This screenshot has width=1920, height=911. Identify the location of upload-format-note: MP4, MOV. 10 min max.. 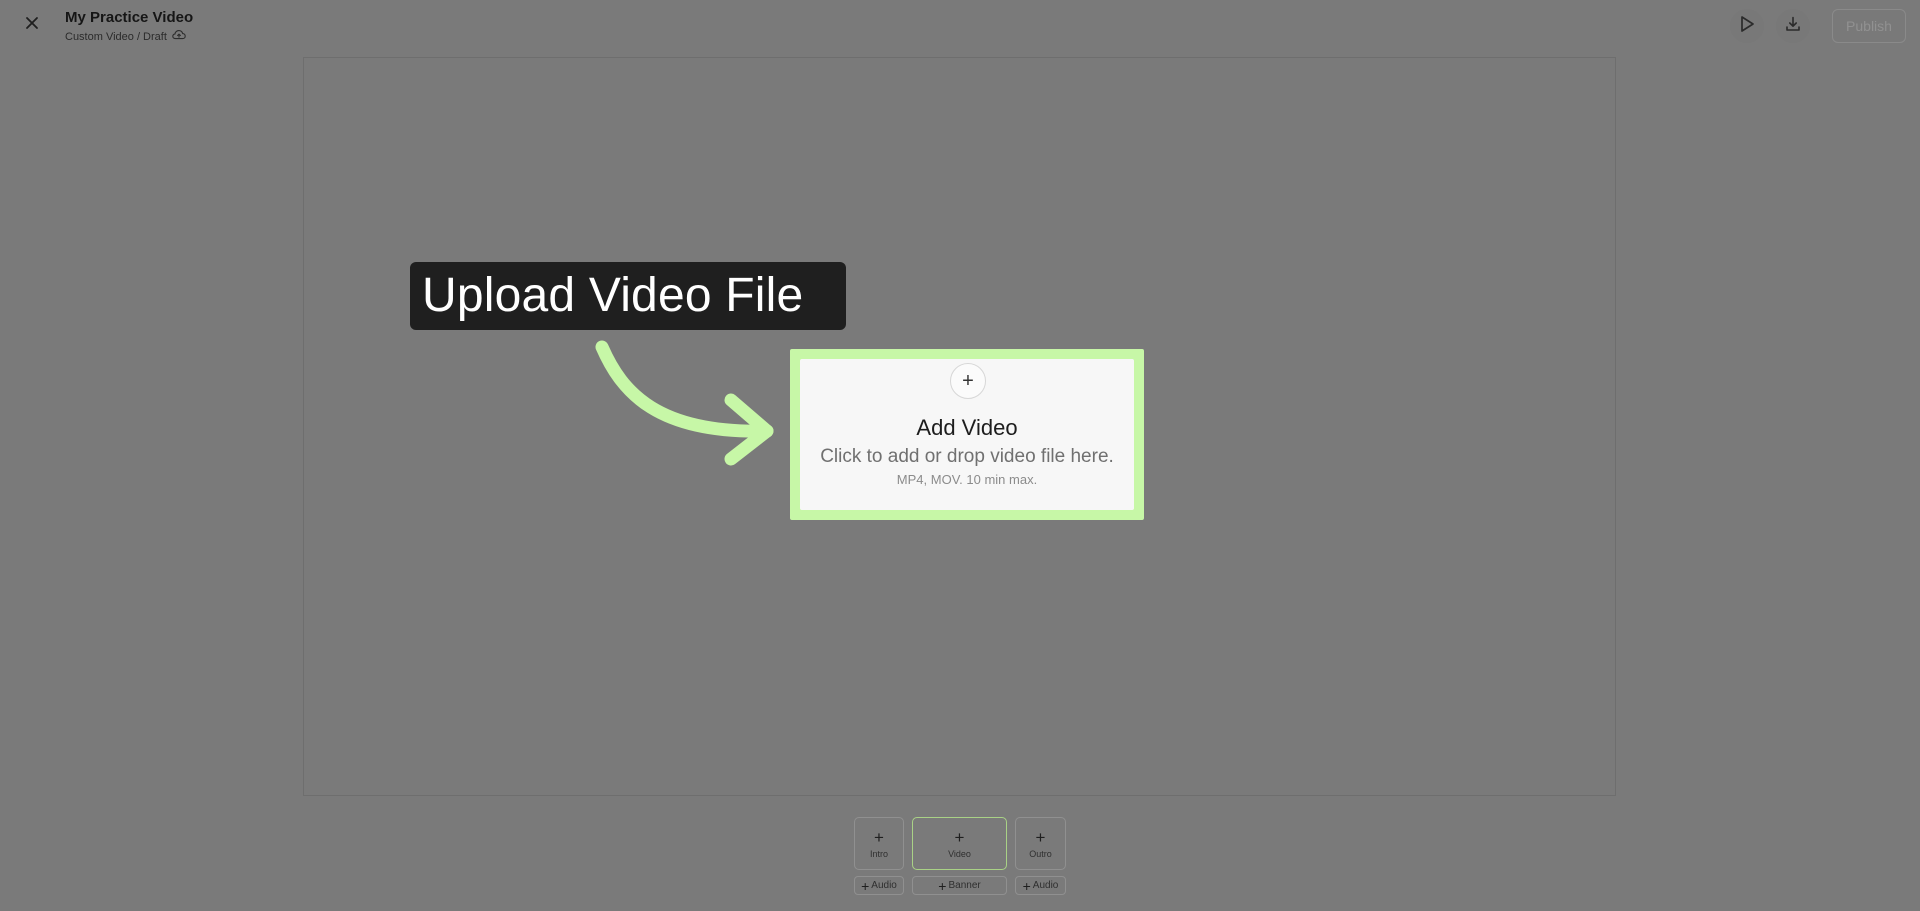
(967, 479).